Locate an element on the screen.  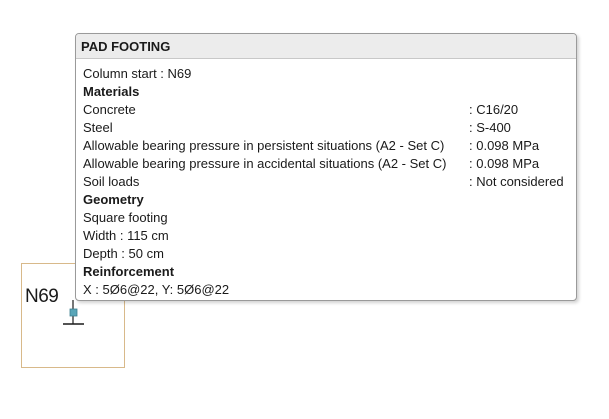
material-label: Concrete is located at coordinates (109, 109).